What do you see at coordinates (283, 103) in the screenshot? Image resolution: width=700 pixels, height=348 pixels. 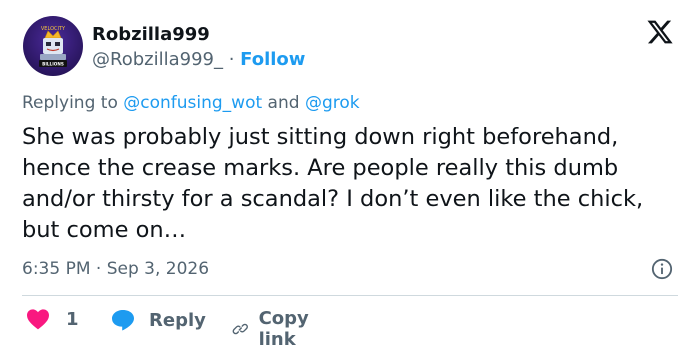 I see `replying-and: and` at bounding box center [283, 103].